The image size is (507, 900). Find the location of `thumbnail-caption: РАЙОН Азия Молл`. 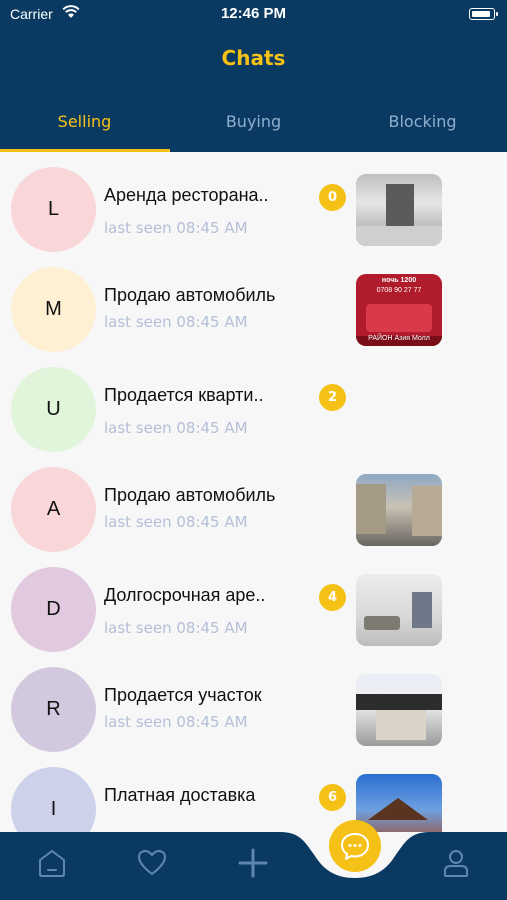

thumbnail-caption: РАЙОН Азия Молл is located at coordinates (399, 338).